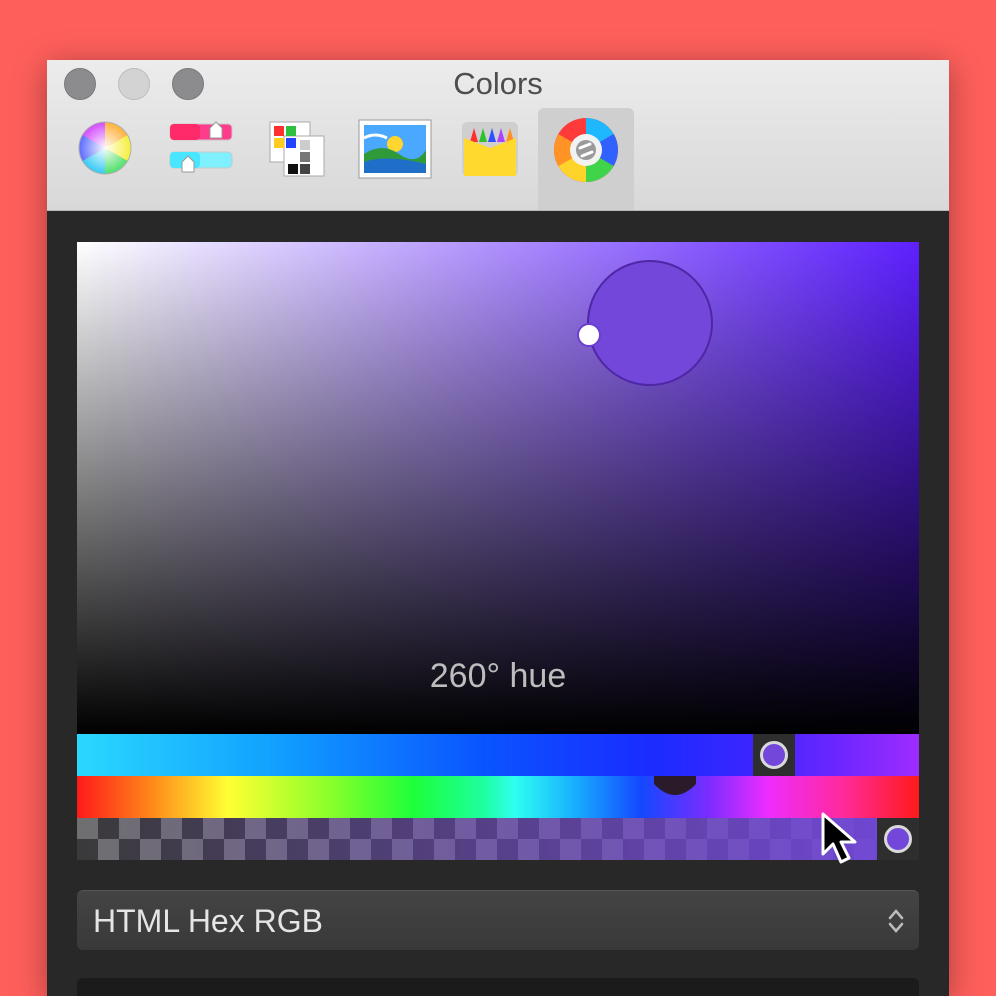 The width and height of the screenshot is (996, 996). Describe the element at coordinates (589, 335) in the screenshot. I see `color-picker-handle` at that location.